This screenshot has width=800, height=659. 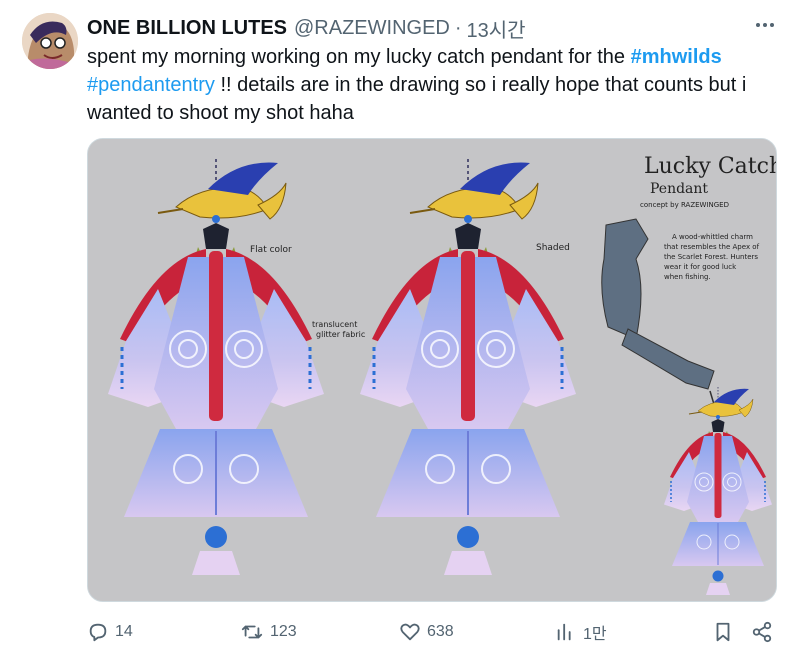 What do you see at coordinates (271, 250) in the screenshot?
I see `label-flat-color: Flat color` at bounding box center [271, 250].